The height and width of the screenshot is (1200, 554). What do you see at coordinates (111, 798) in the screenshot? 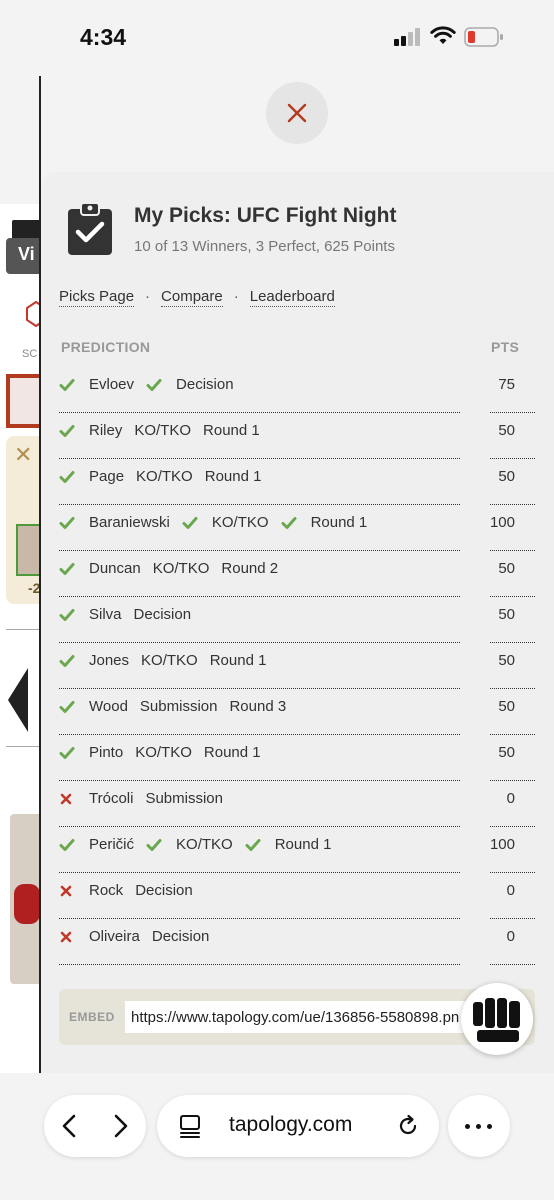
I see `pick-fighter: Trócoli` at bounding box center [111, 798].